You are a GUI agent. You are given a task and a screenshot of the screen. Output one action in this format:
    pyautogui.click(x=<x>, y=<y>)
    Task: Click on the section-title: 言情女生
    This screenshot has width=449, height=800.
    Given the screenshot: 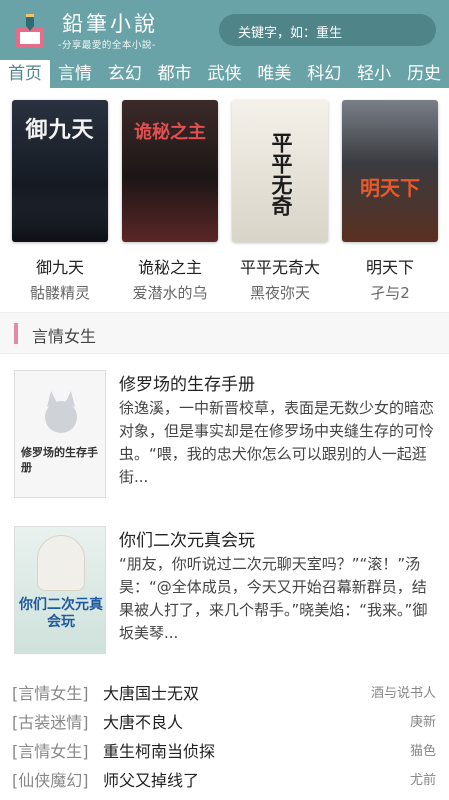 What is the action you would take?
    pyautogui.click(x=64, y=336)
    